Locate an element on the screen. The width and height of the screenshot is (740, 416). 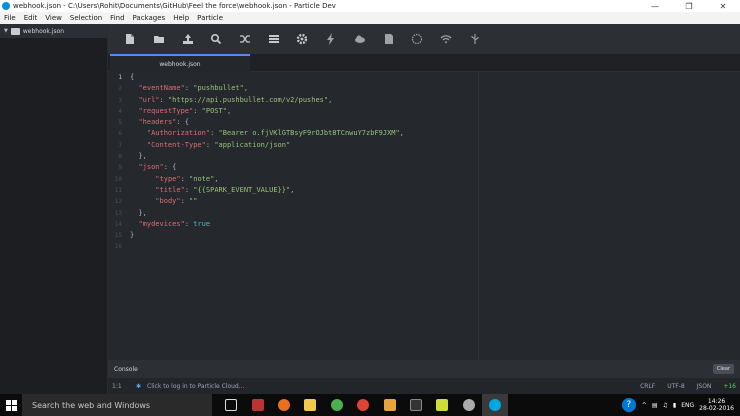
clock-time: 14:26 is located at coordinates (716, 401).